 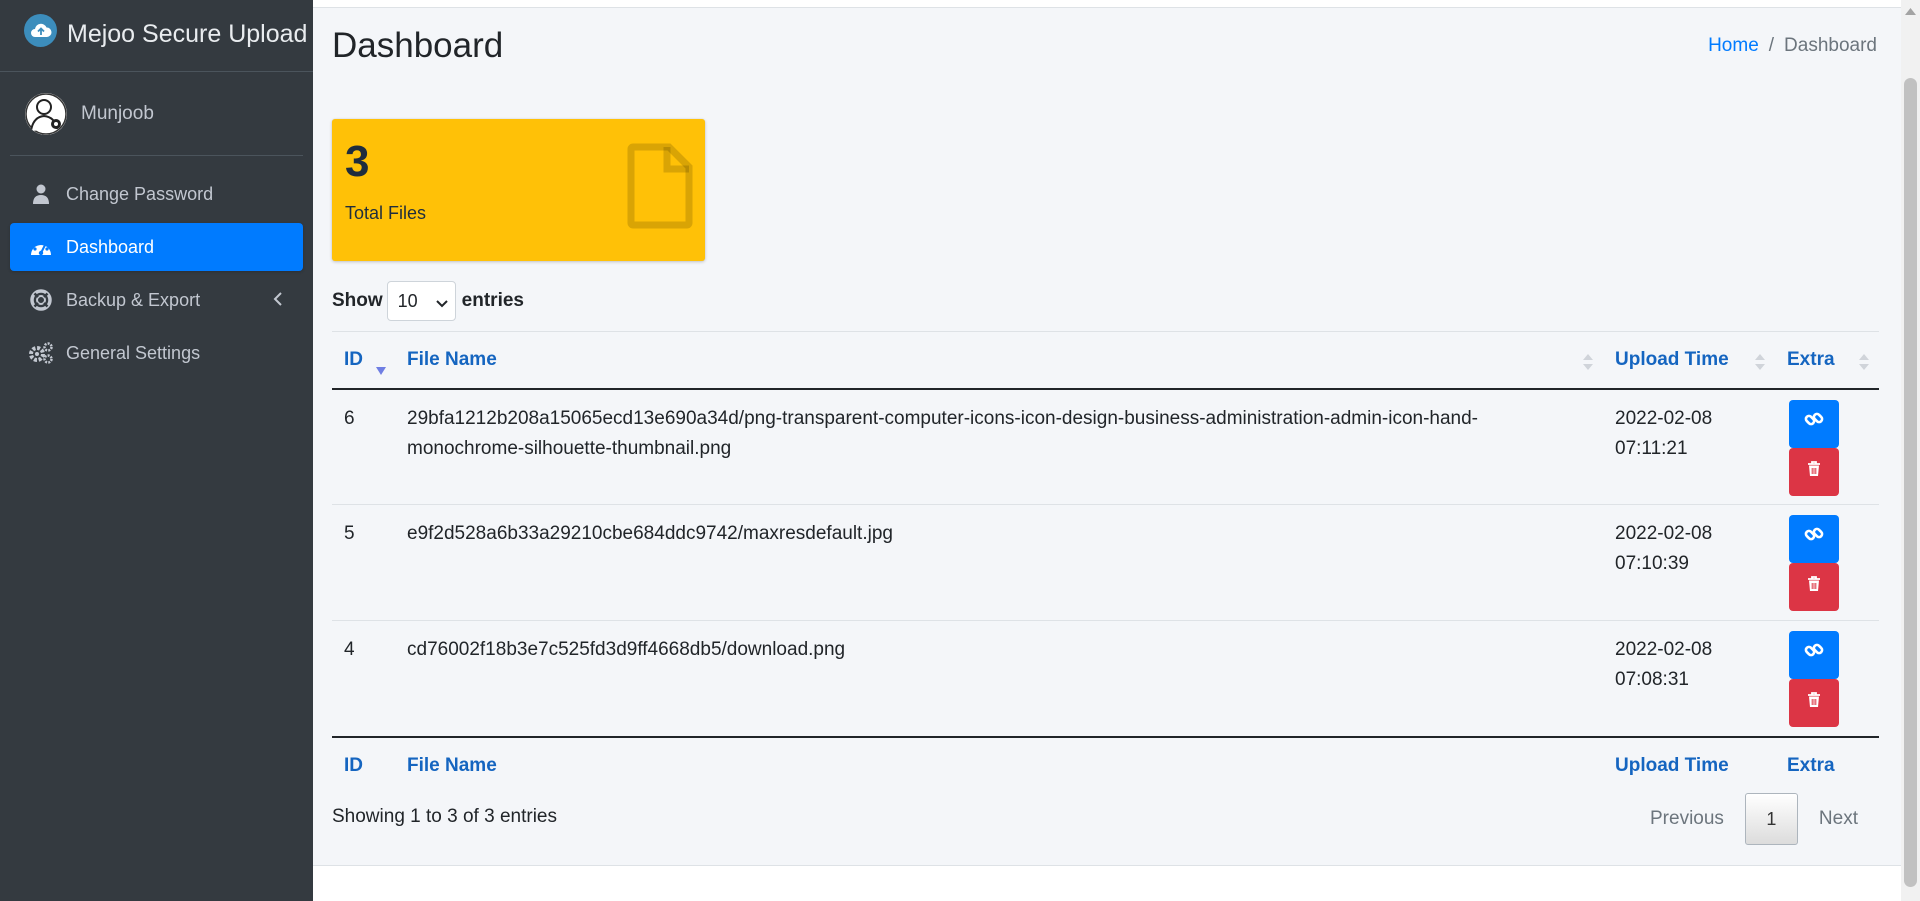 What do you see at coordinates (1811, 765) in the screenshot?
I see `footer-column-extra: Extra` at bounding box center [1811, 765].